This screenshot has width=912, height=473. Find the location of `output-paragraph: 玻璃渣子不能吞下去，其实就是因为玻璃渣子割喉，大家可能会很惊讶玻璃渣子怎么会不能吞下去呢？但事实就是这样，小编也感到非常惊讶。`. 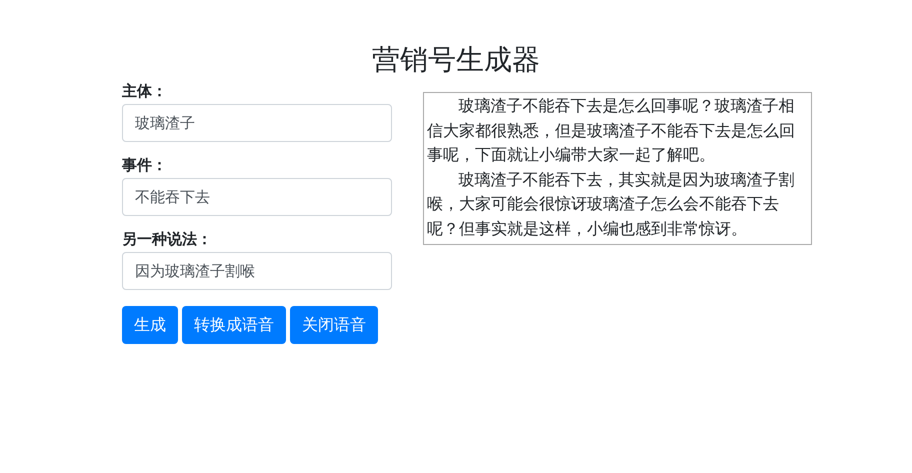

output-paragraph: 玻璃渣子不能吞下去，其实就是因为玻璃渣子割喉，大家可能会很惊讶玻璃渣子怎么会不能吞下去呢？但事实就是这样，小编也感到非常惊讶。 is located at coordinates (611, 205).